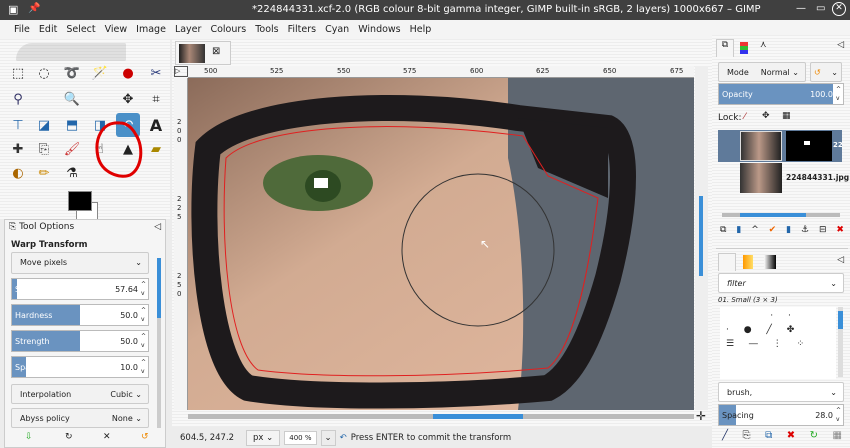  What do you see at coordinates (156, 99) in the screenshot?
I see `crop-icon: ⌗` at bounding box center [156, 99].